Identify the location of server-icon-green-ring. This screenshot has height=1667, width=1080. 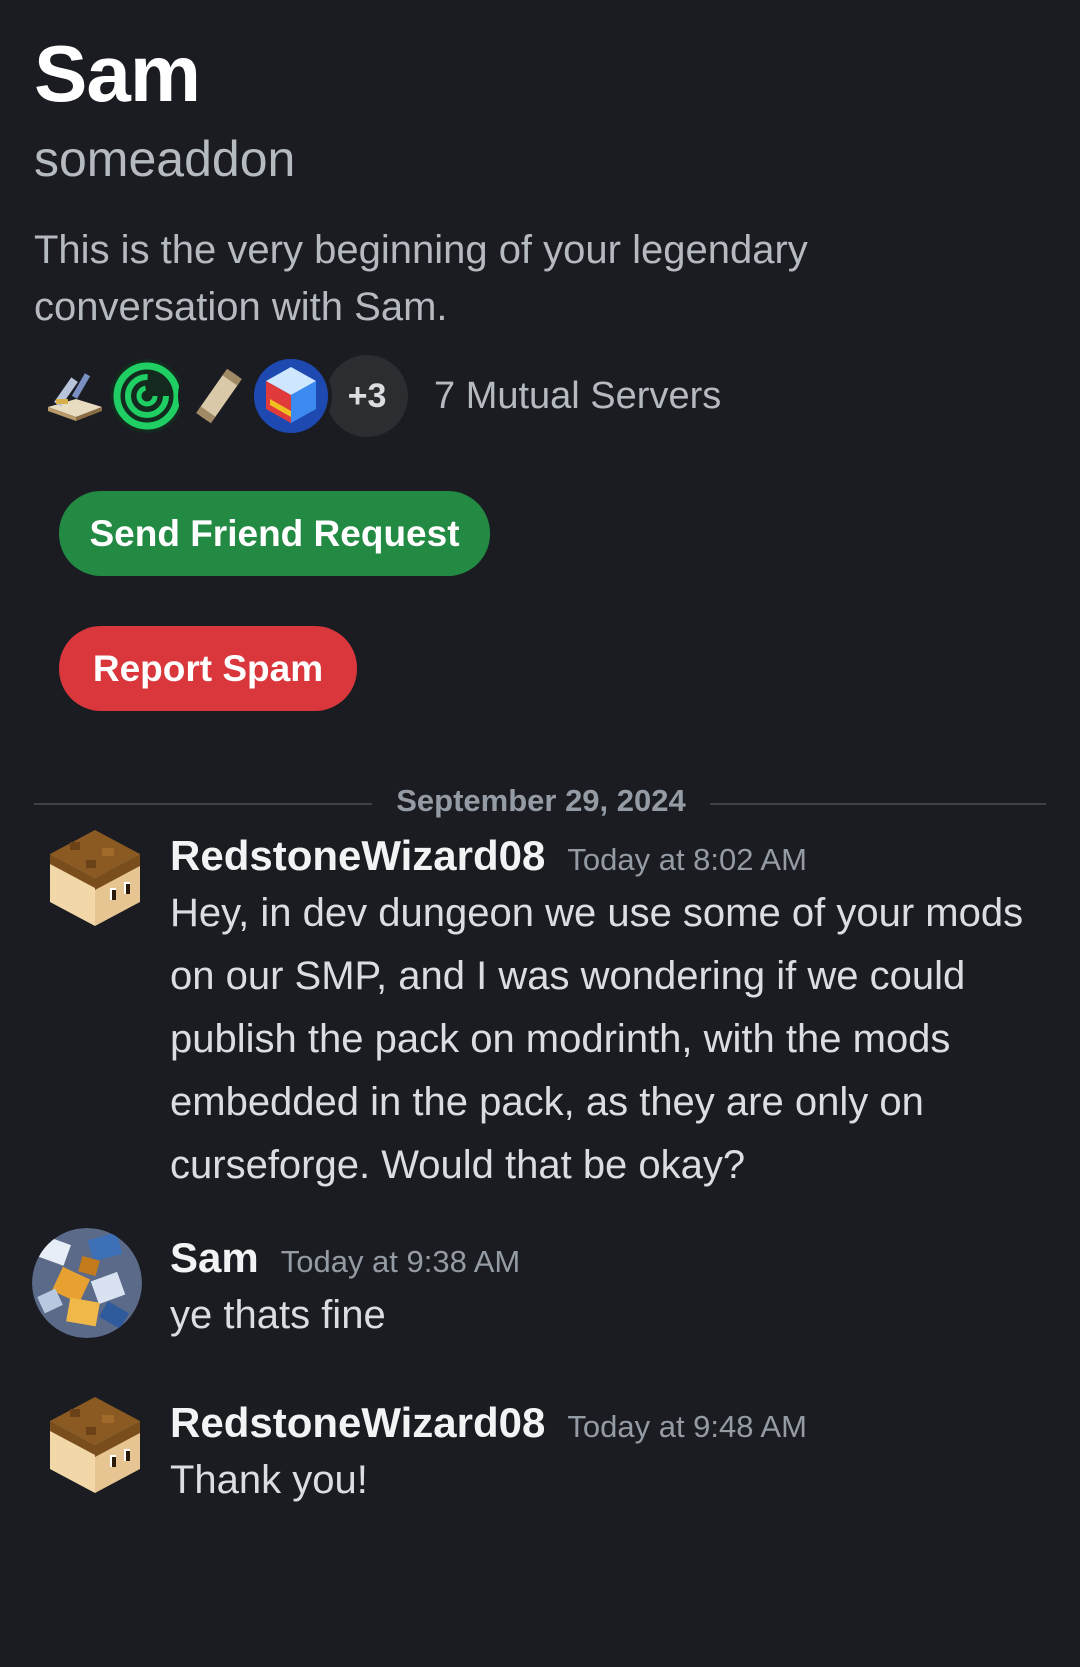
(147, 396).